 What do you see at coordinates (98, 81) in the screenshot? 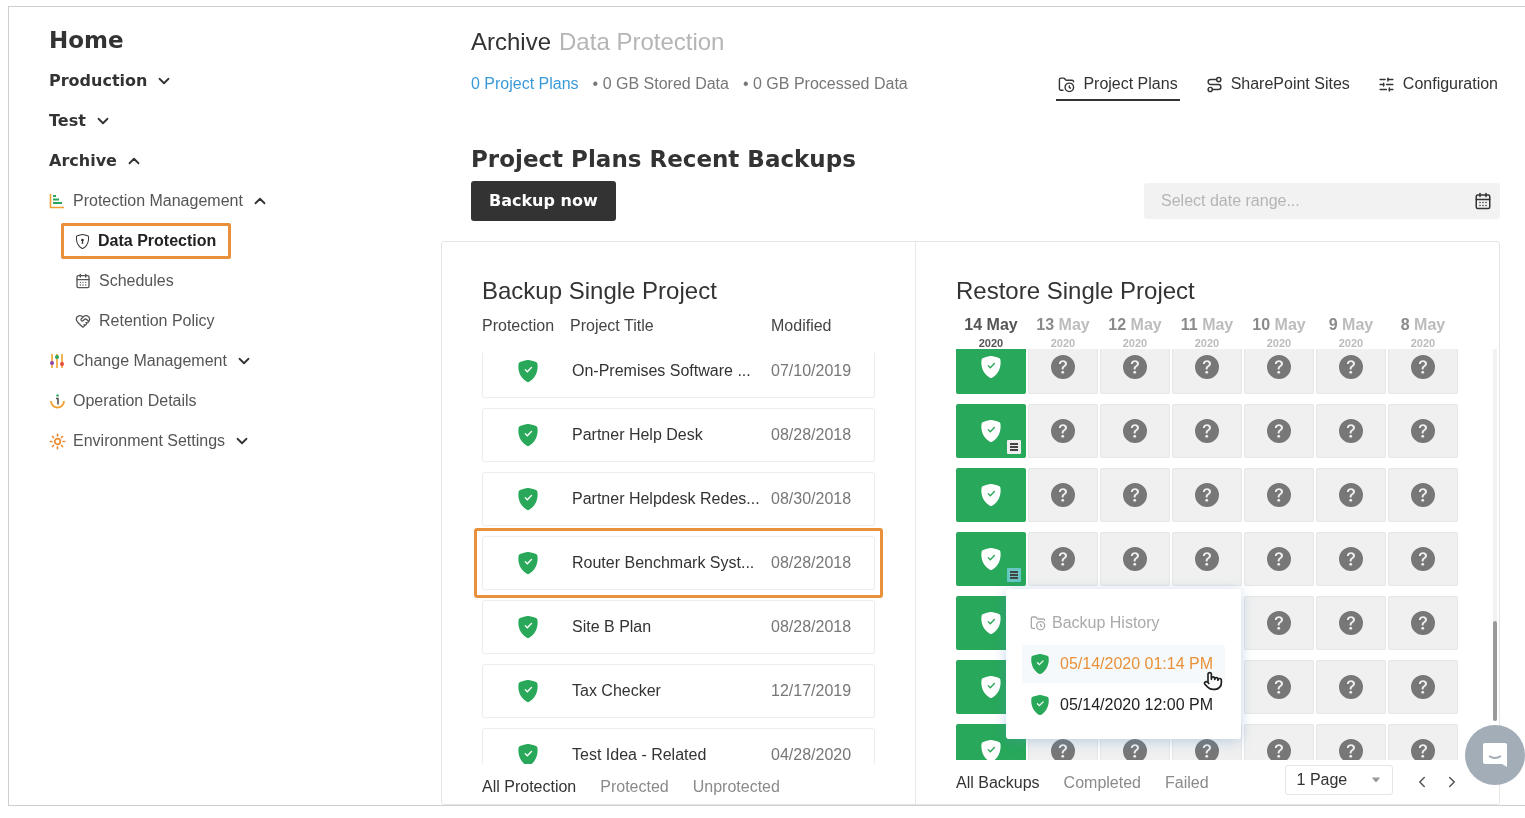
I see `nav-section: Production` at bounding box center [98, 81].